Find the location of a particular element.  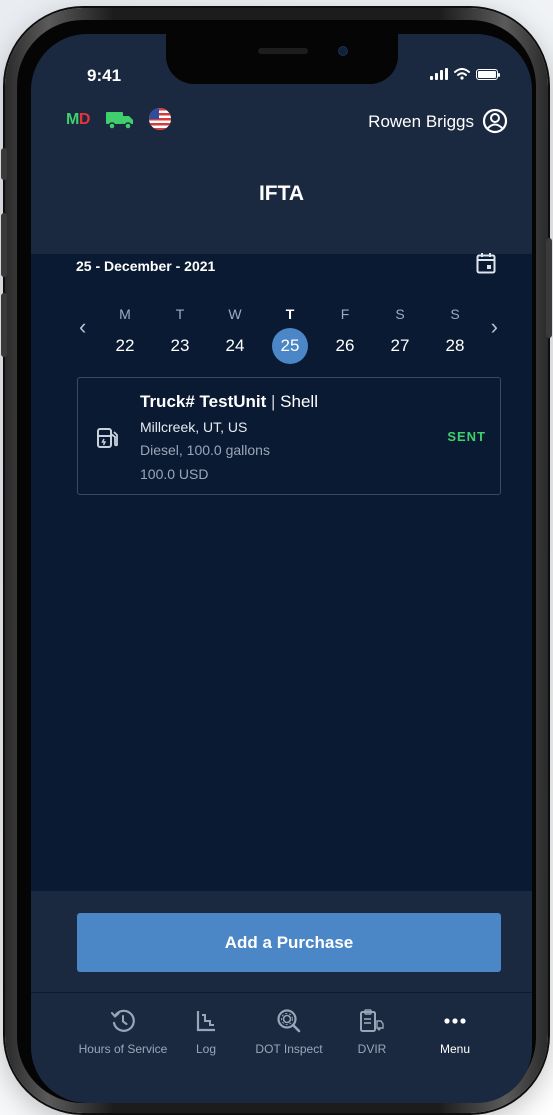

md-status-badge: MD is located at coordinates (78, 120).